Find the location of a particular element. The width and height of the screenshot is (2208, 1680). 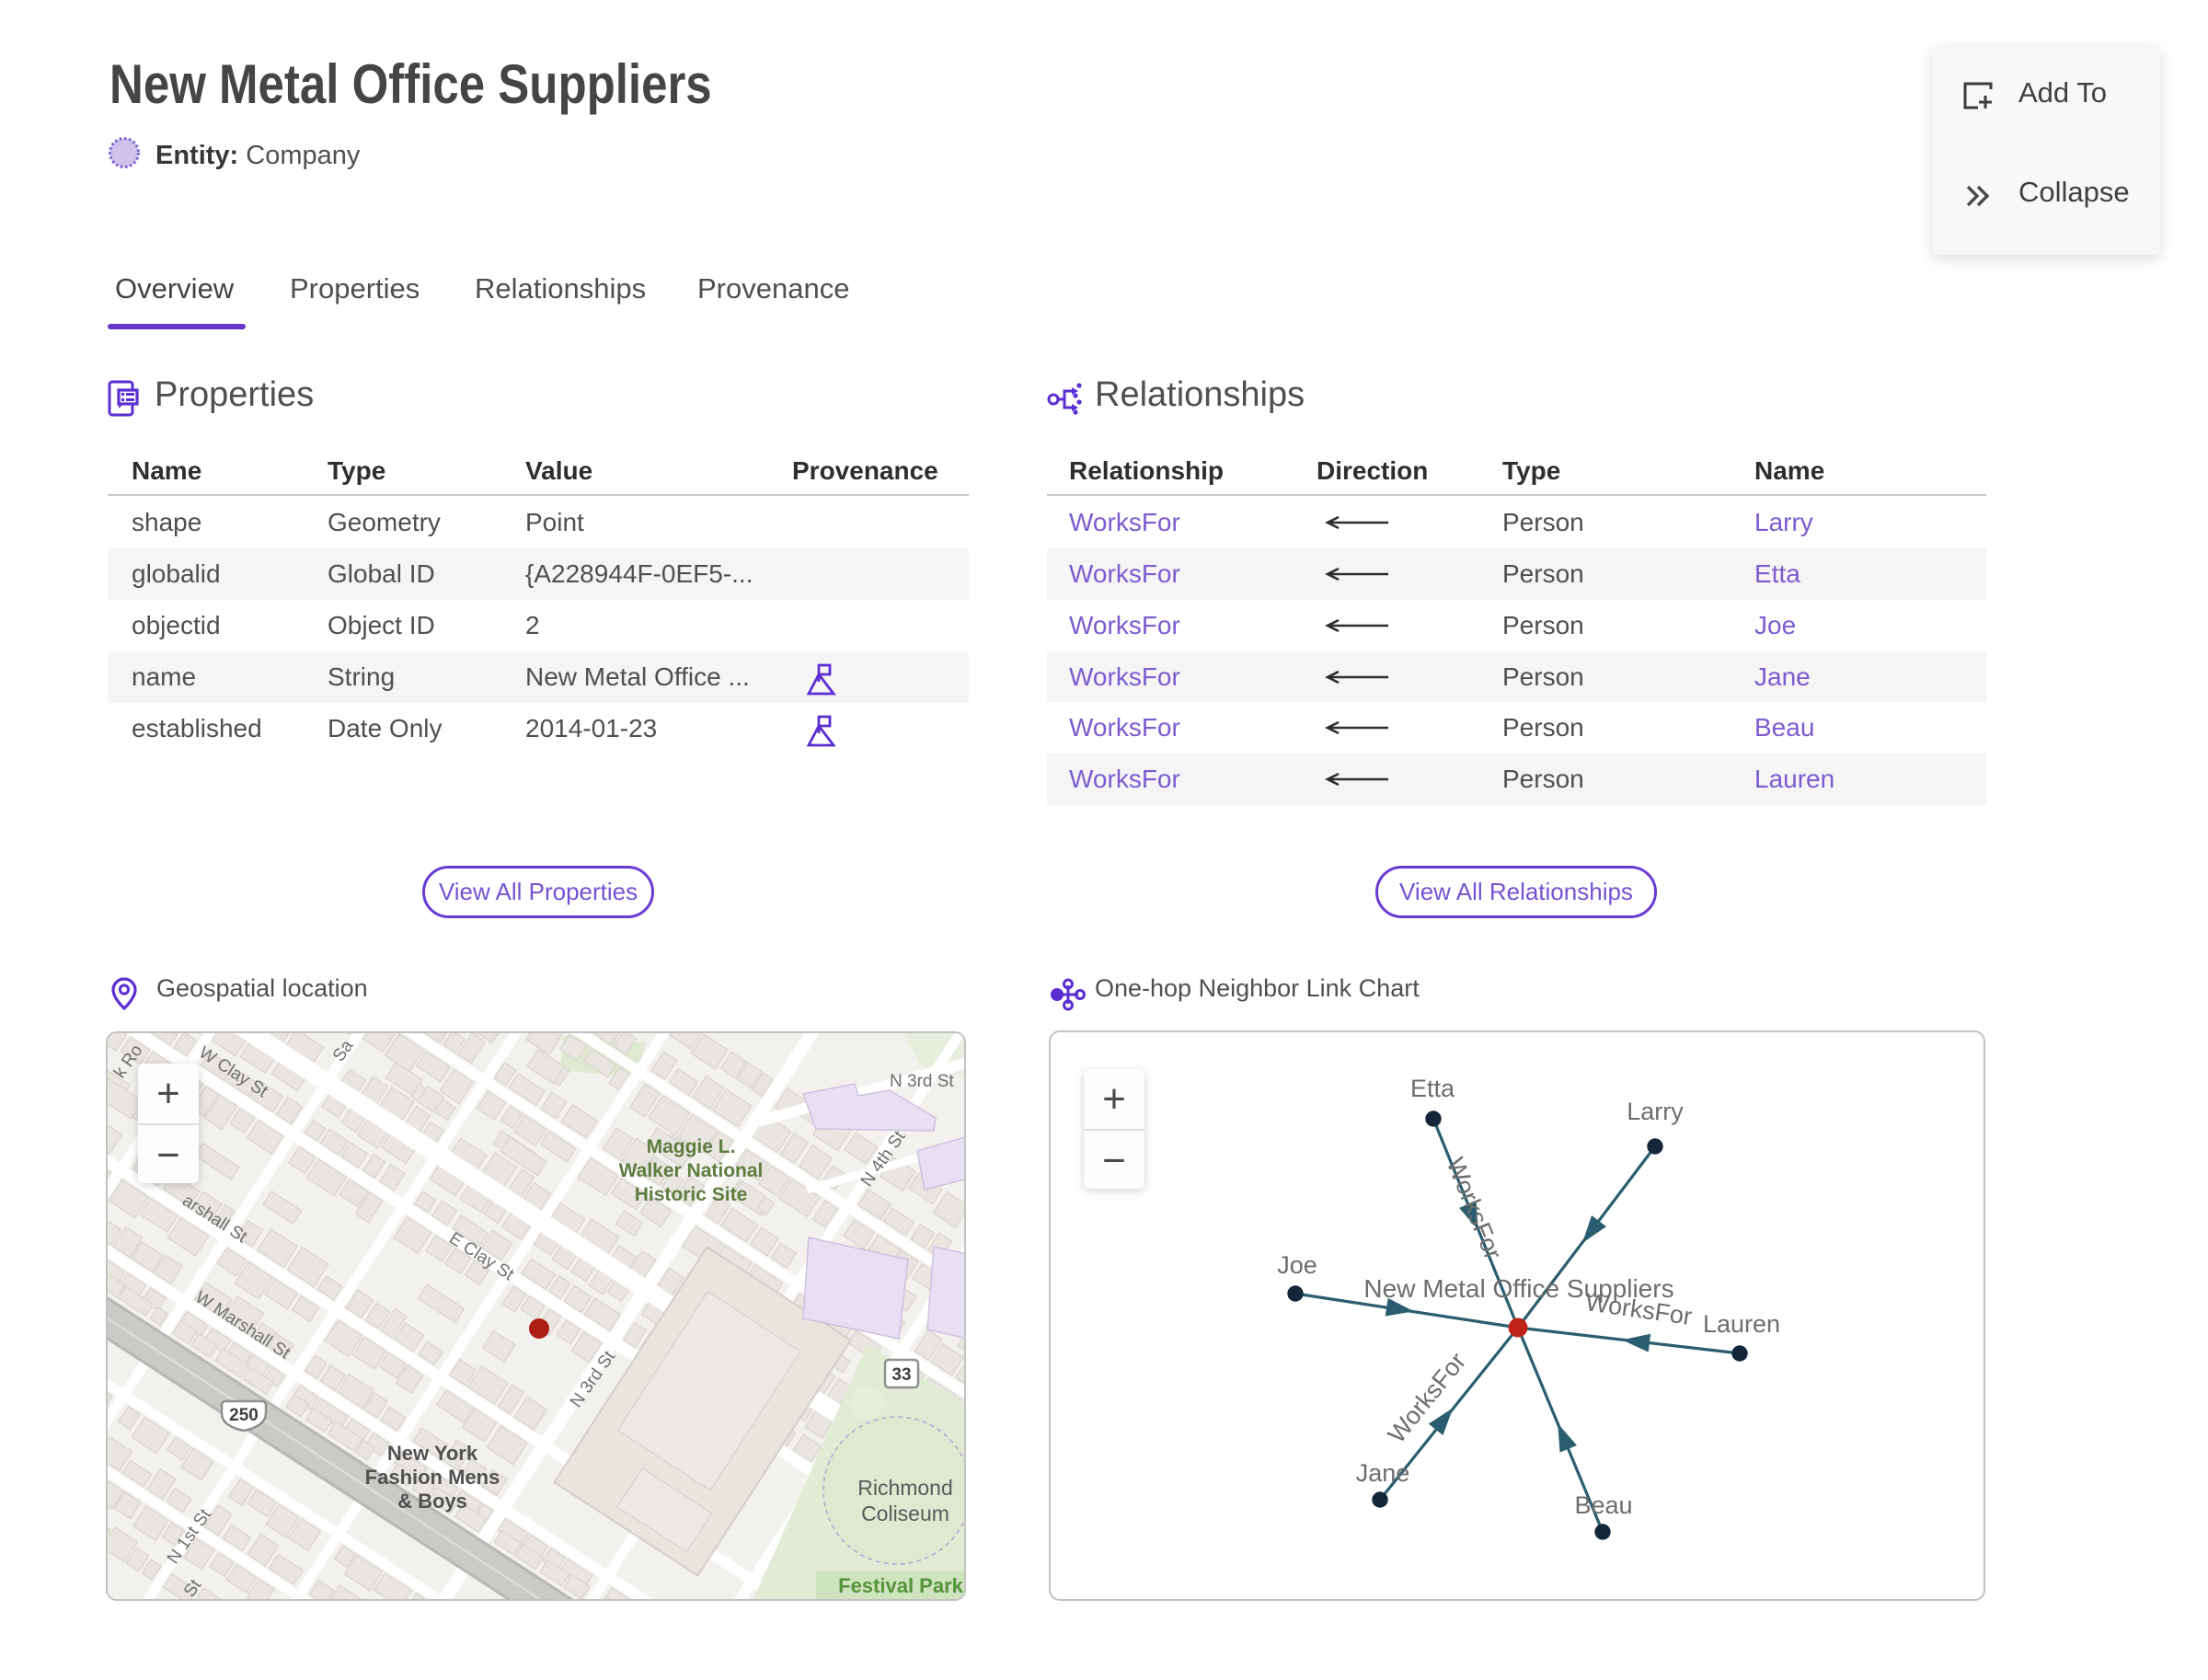

svg-text: Richmond is located at coordinates (905, 1488).